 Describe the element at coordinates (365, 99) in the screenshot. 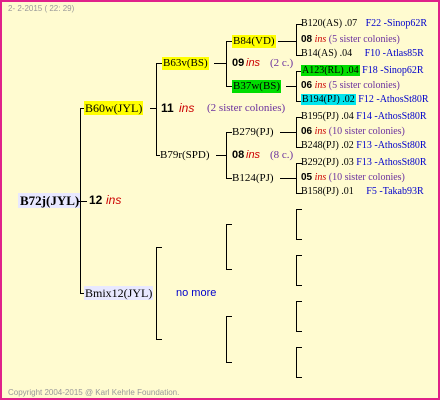

I see `leaf-queen: B194(PJ) .02 F12 -AthosSt80R` at that location.